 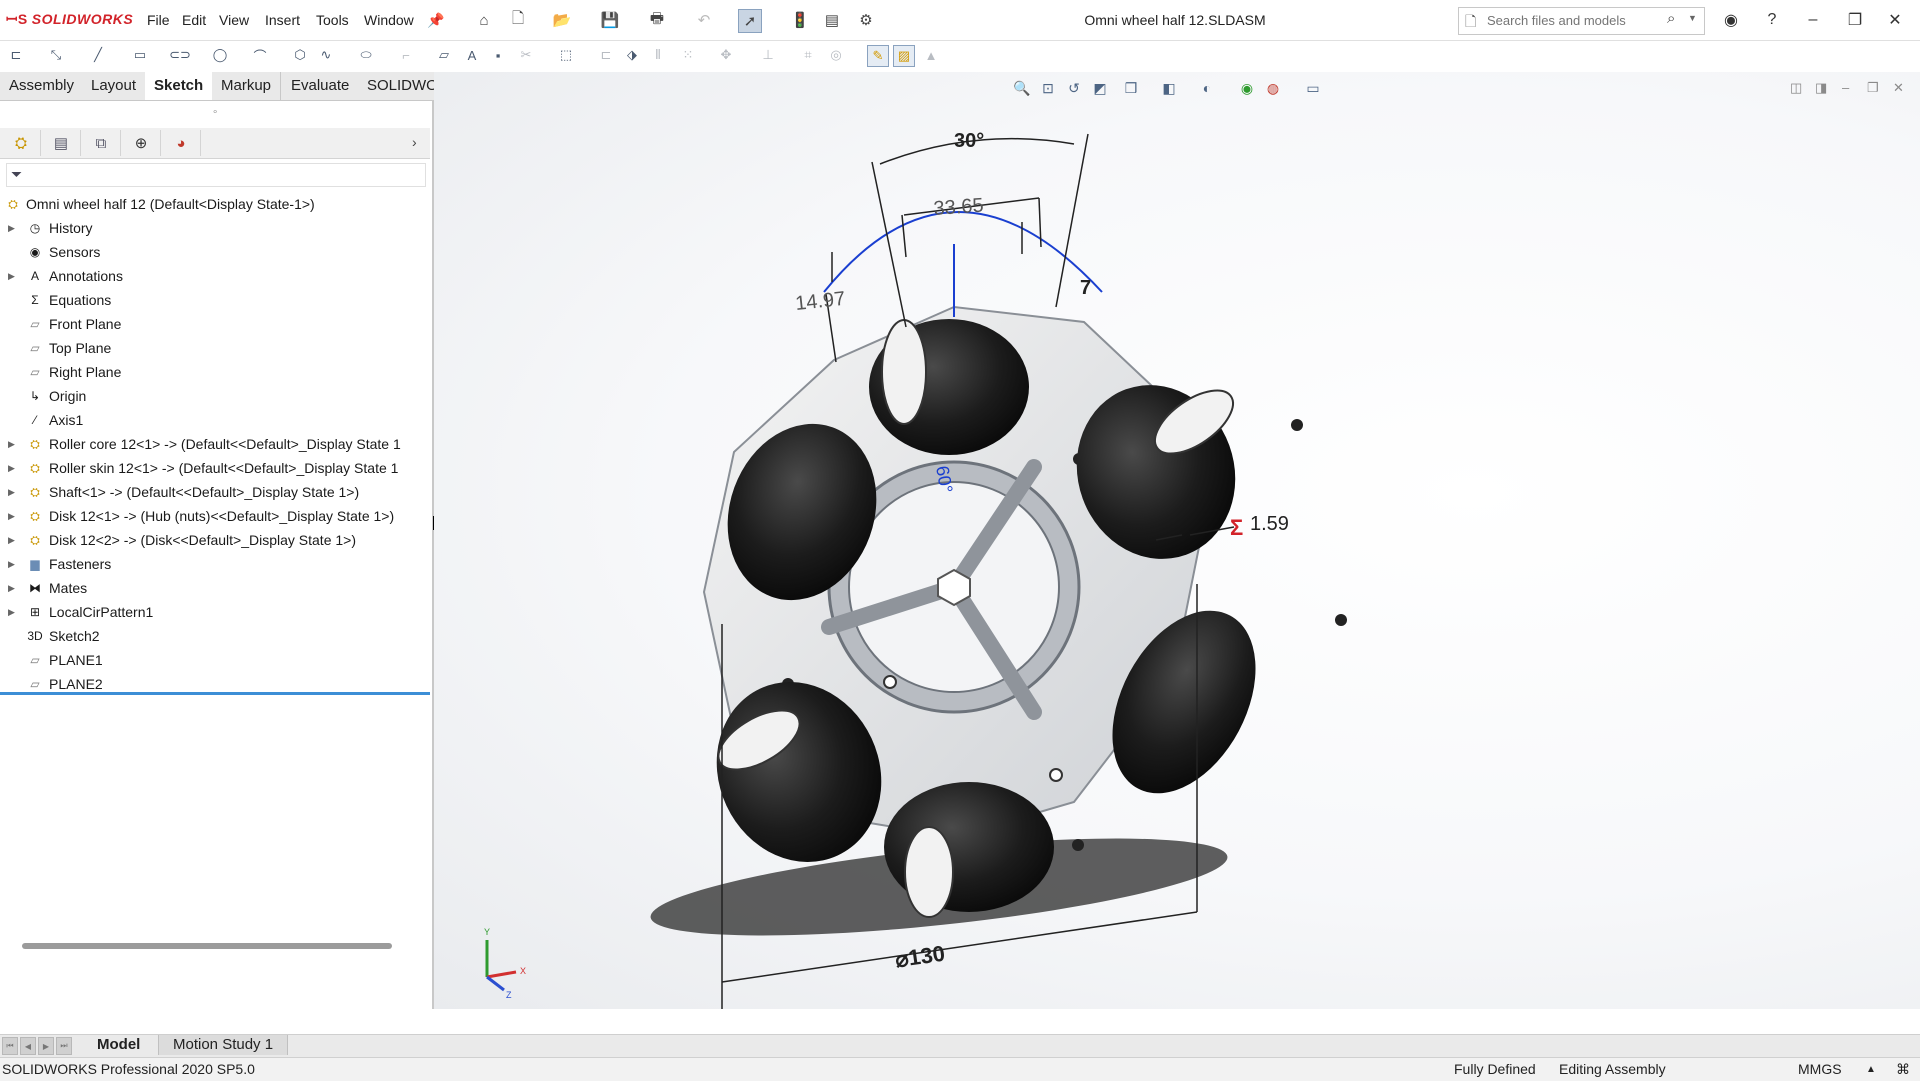 What do you see at coordinates (1772, 20) in the screenshot?
I see `help-icon: ?` at bounding box center [1772, 20].